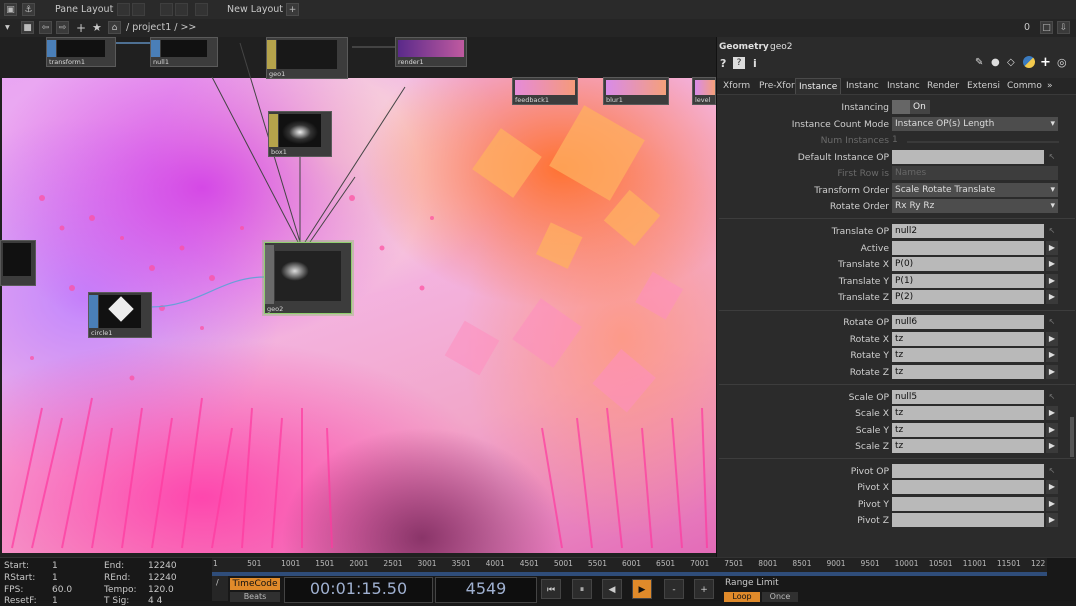 This screenshot has width=1076, height=606. I want to click on node-render1: render1, so click(431, 52).